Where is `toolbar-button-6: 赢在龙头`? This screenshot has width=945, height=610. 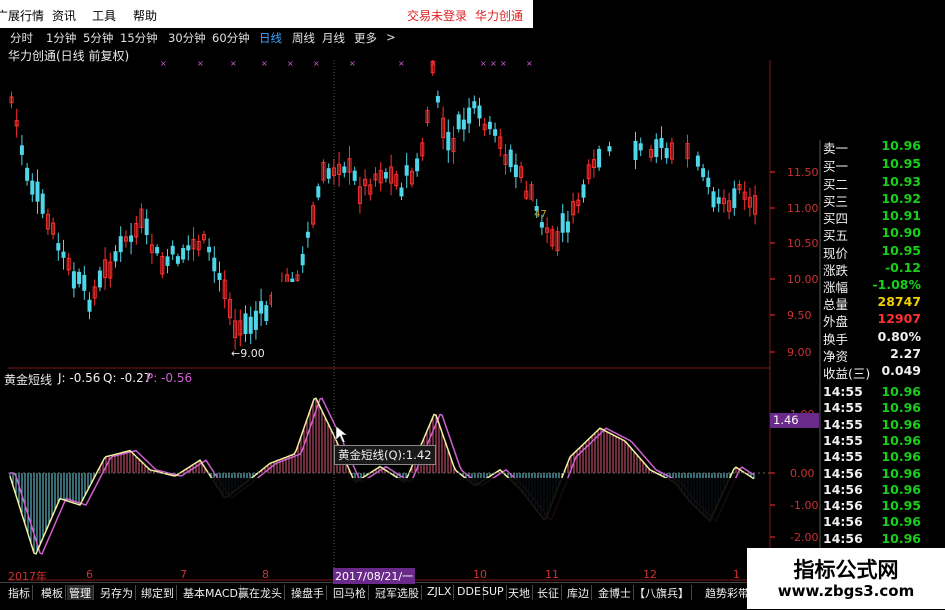
toolbar-button-6: 赢在龙头 is located at coordinates (260, 592).